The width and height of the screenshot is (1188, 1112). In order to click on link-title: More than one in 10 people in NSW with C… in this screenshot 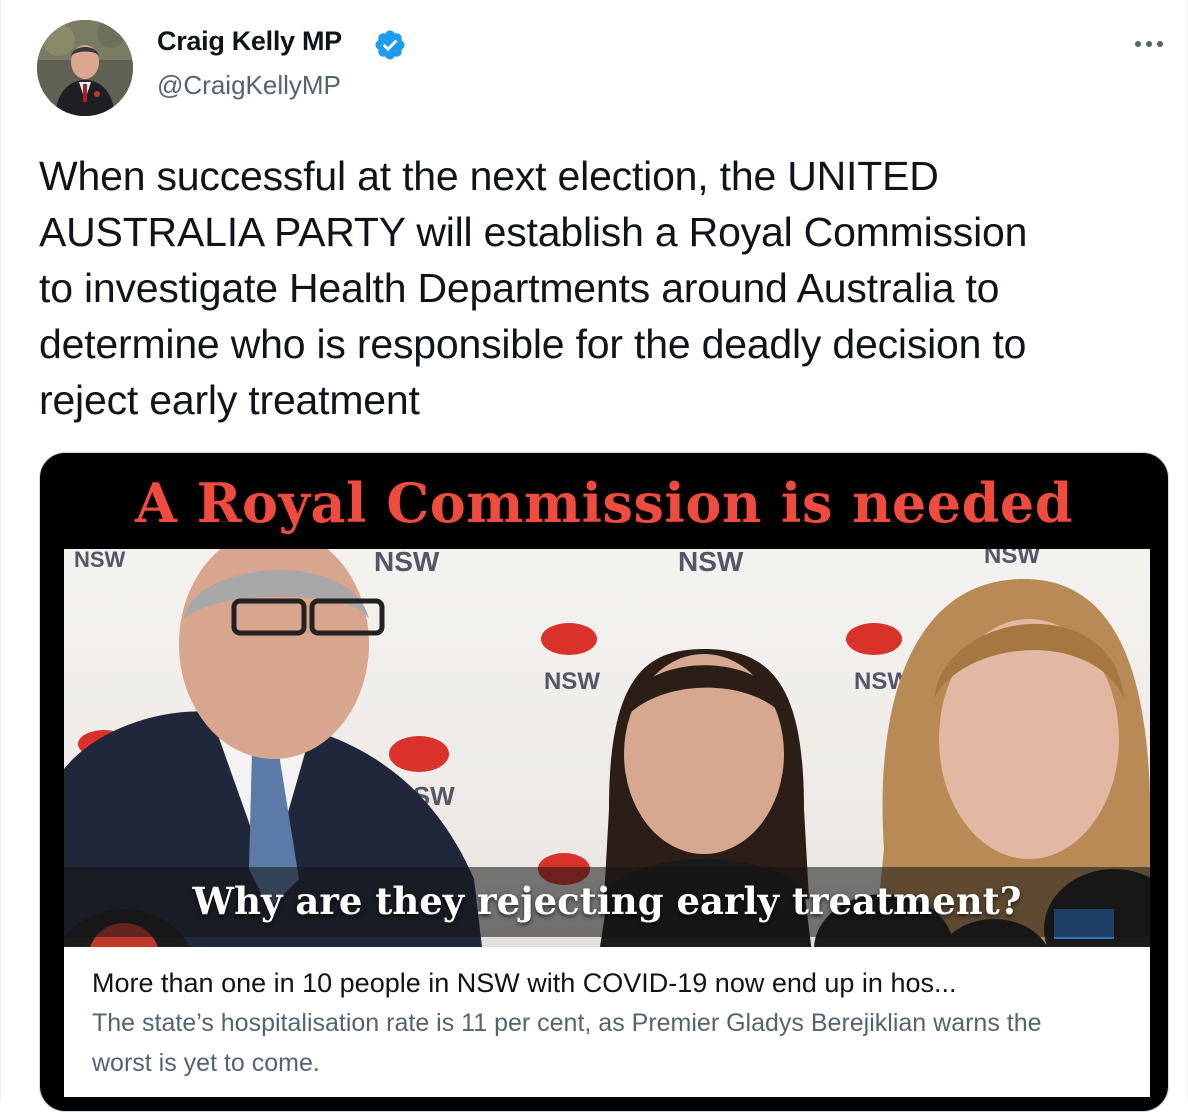, I will do `click(524, 983)`.